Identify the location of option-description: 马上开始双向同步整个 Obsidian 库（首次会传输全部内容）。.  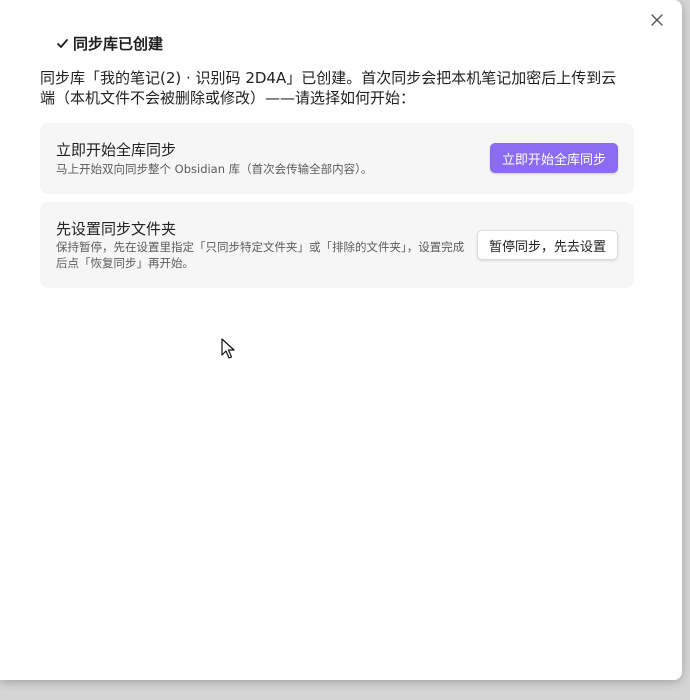
(214, 169).